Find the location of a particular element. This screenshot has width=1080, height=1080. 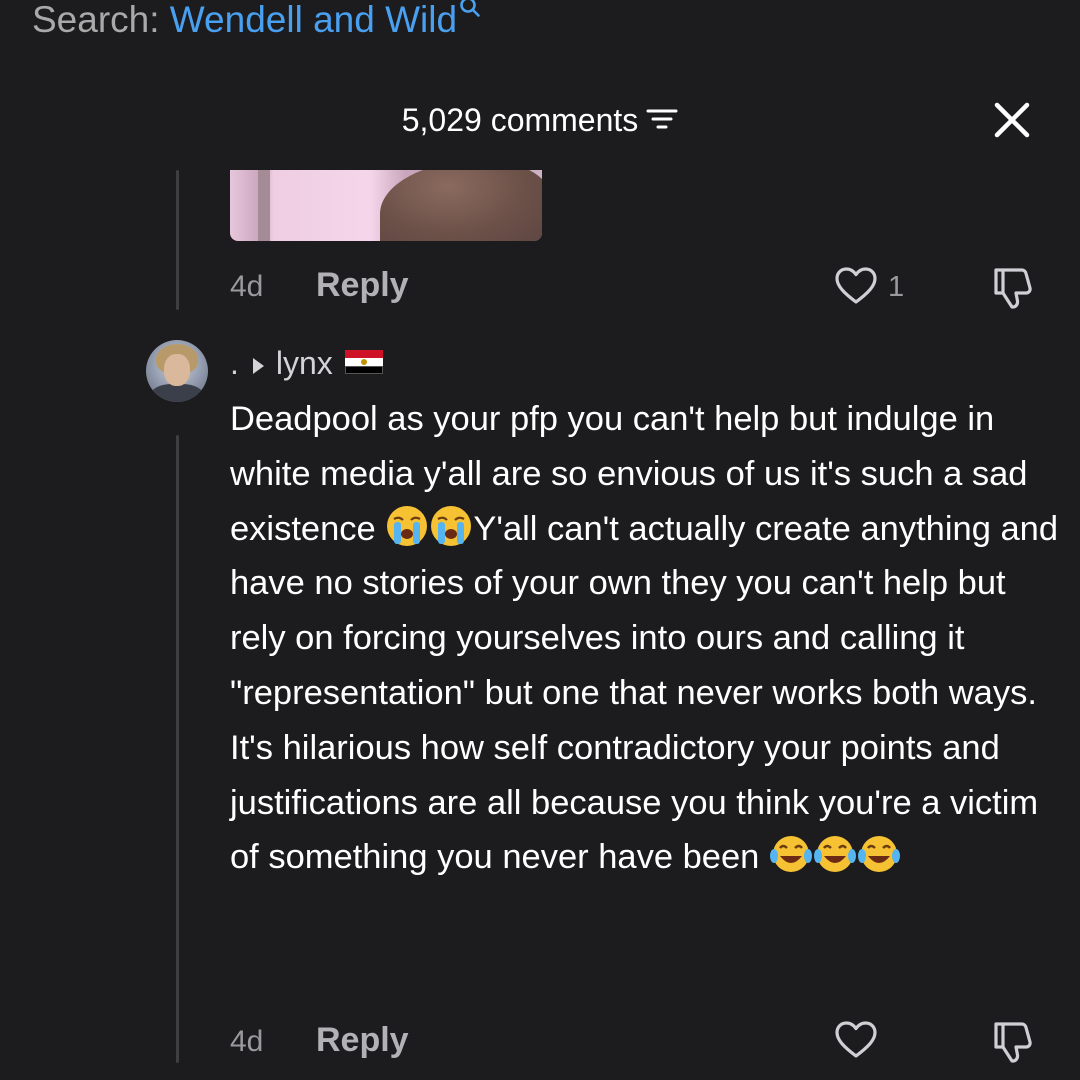

reply-image-attachment is located at coordinates (386, 205).